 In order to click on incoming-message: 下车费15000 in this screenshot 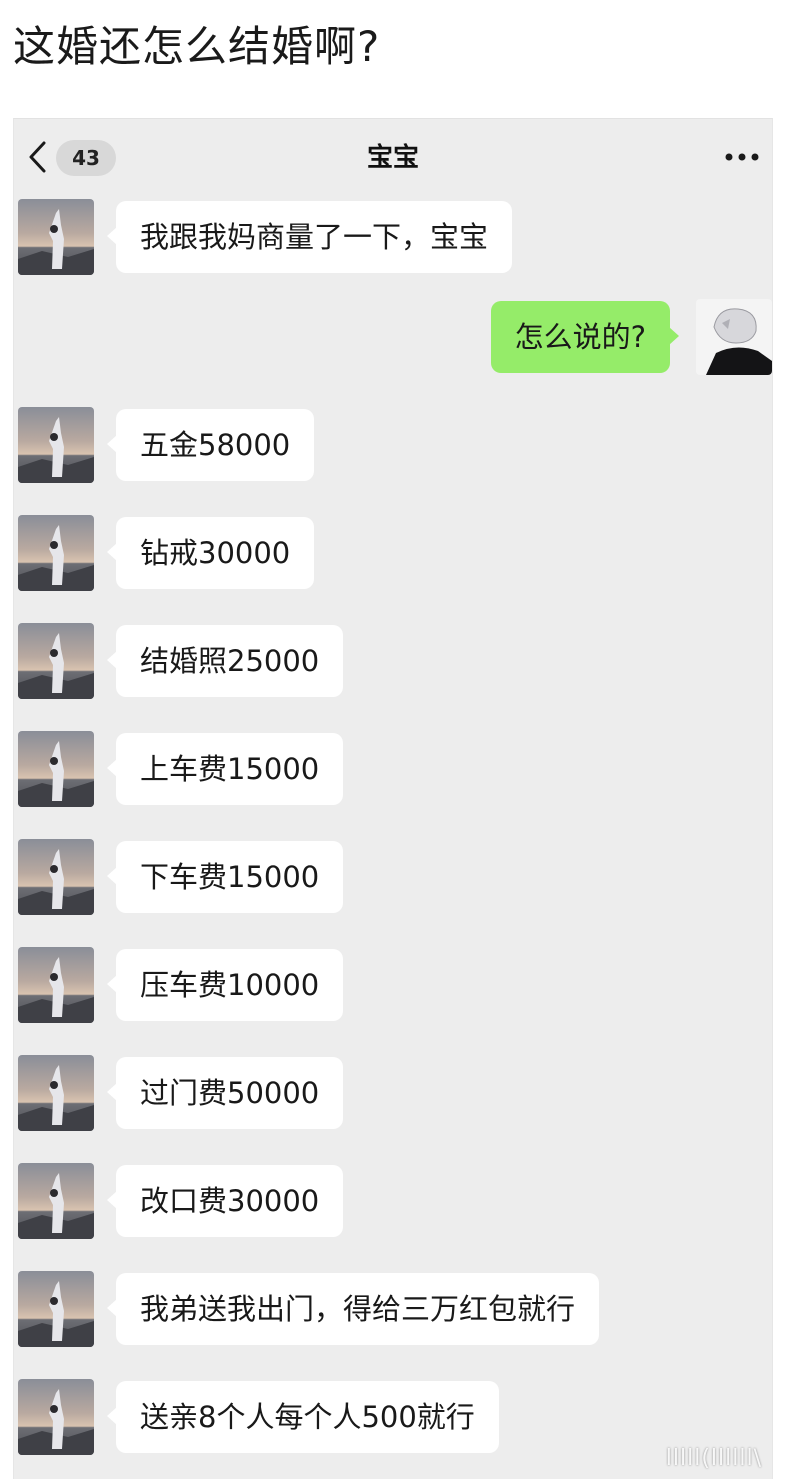, I will do `click(393, 877)`.